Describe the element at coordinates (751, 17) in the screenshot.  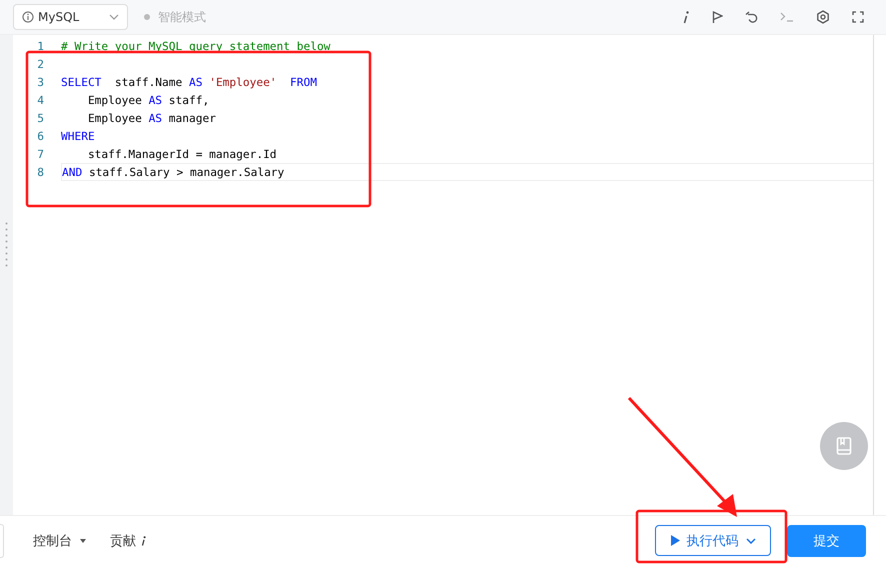
I see `undo-icon` at that location.